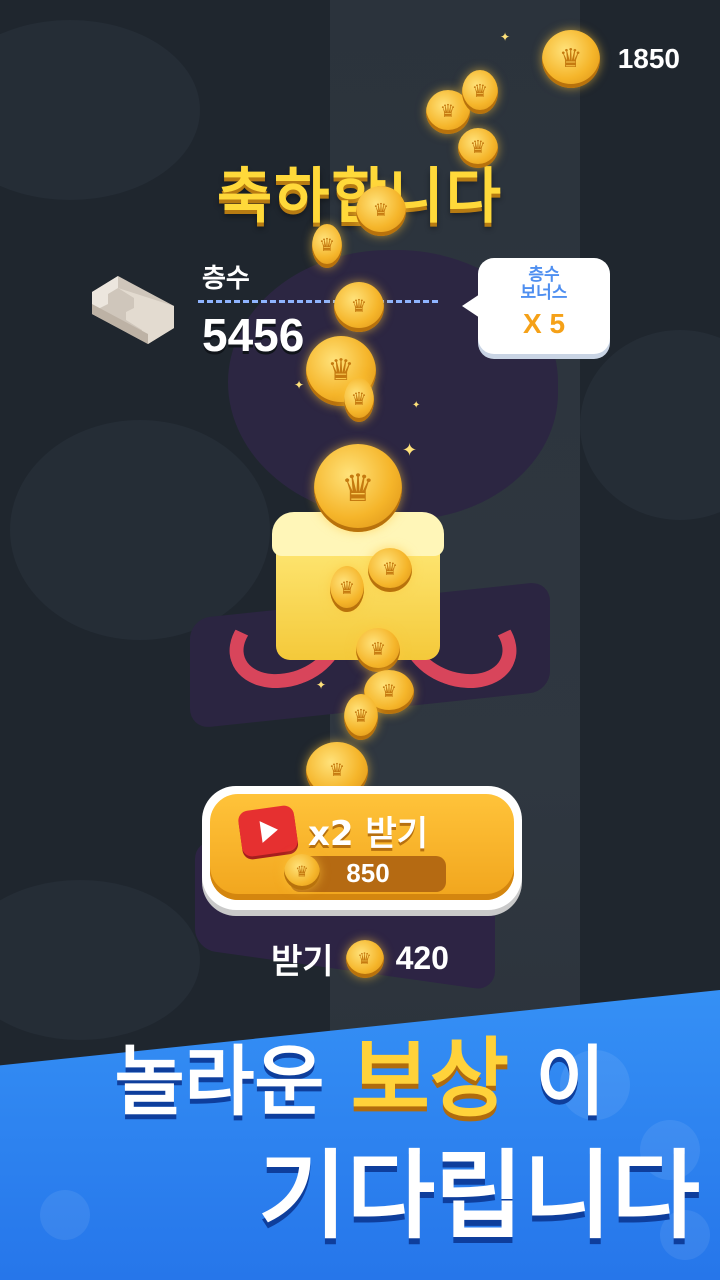  I want to click on bonus-label: 보너스, so click(544, 293).